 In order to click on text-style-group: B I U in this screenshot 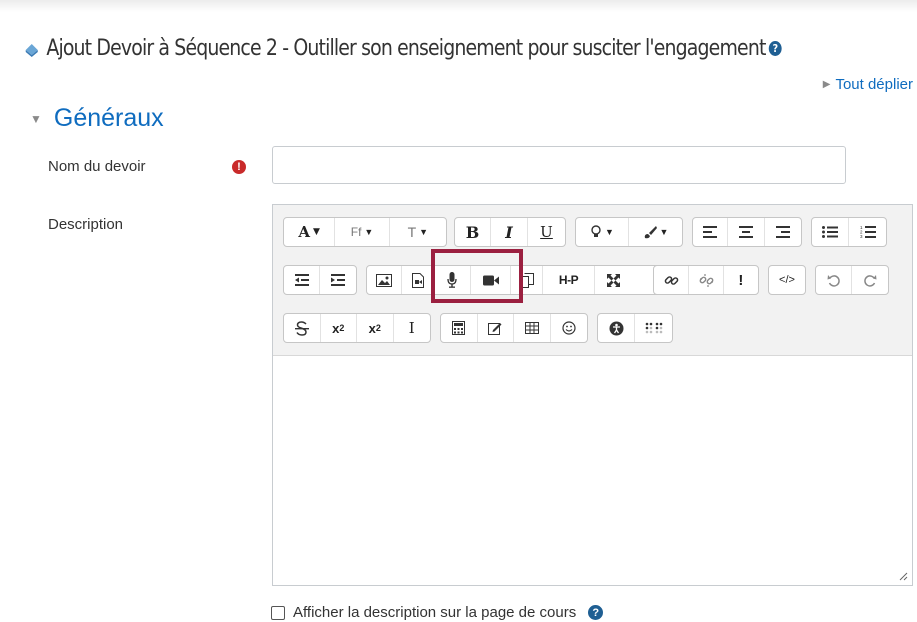, I will do `click(510, 232)`.